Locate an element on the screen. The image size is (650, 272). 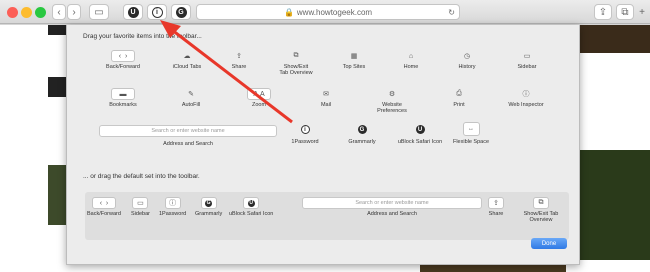
annotation-arrow is located at coordinates (226, 72).